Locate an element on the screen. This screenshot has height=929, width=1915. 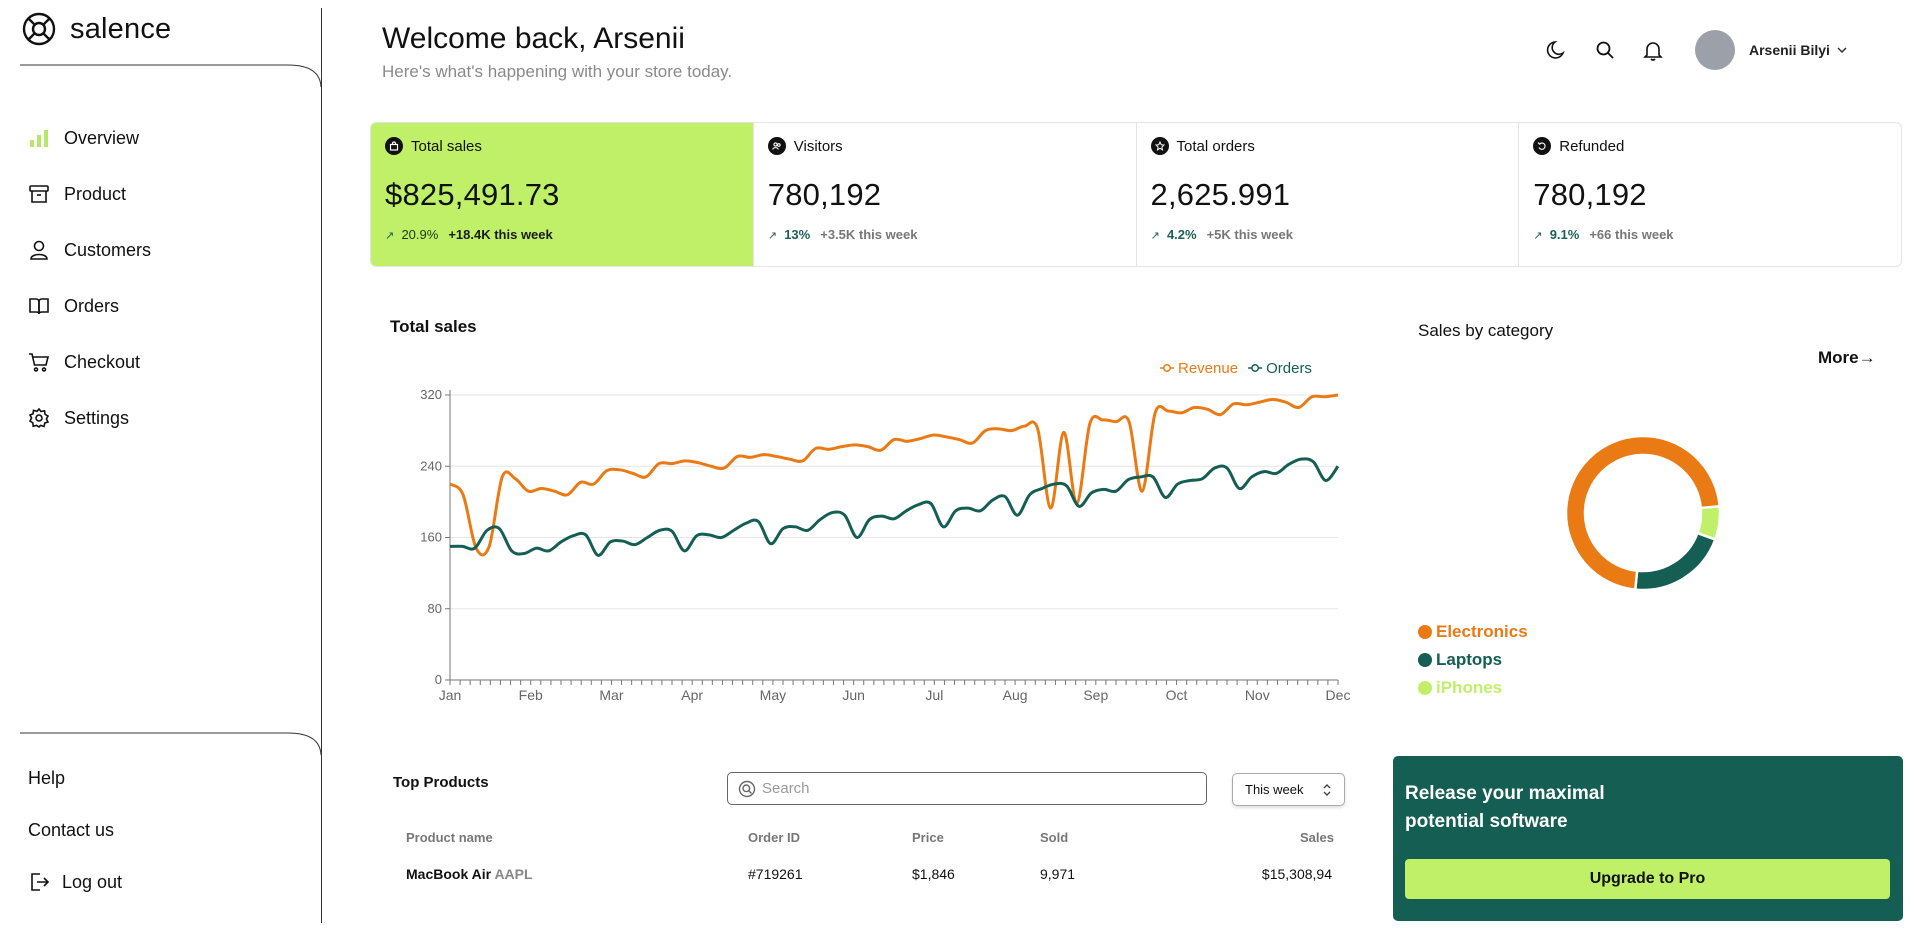
chart-title: Total sales is located at coordinates (433, 326).